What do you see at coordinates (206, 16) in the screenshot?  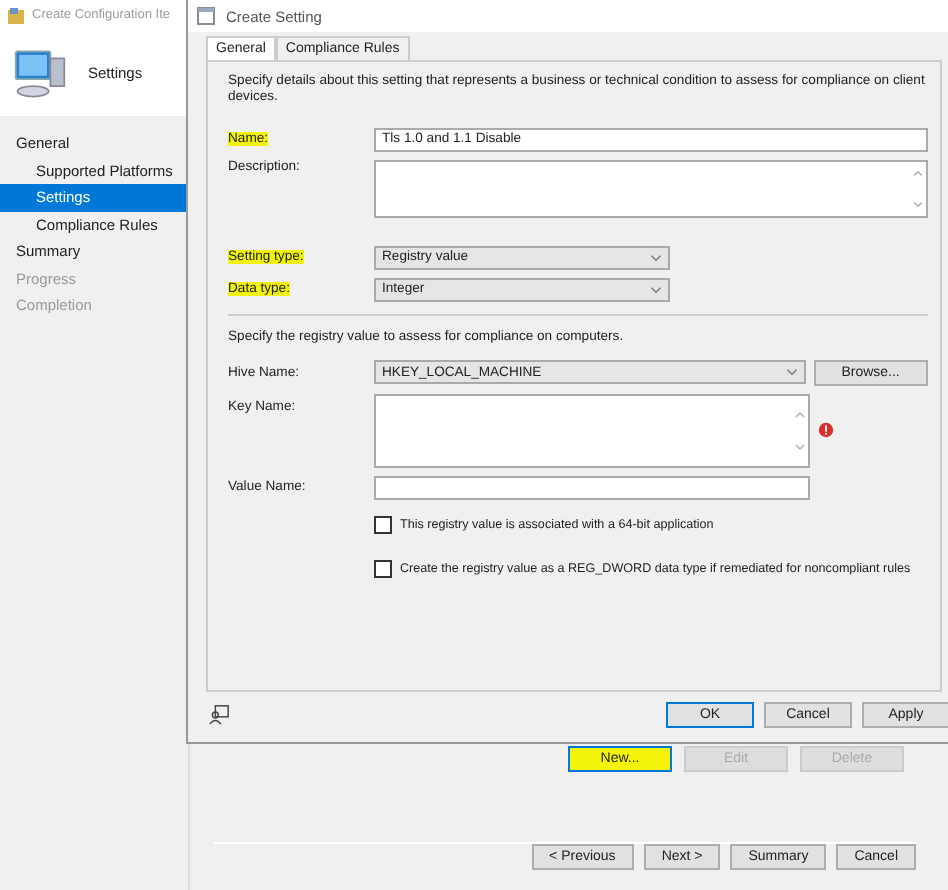 I see `window-icon` at bounding box center [206, 16].